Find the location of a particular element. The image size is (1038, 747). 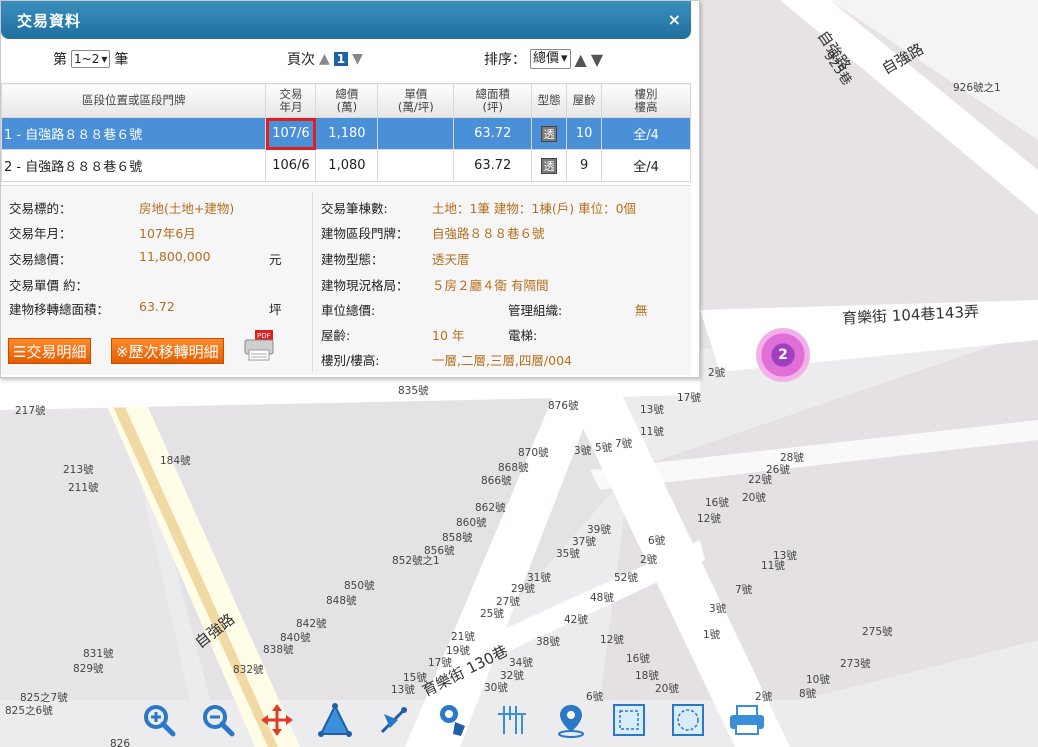

target-label: 交易標的： is located at coordinates (40, 208).